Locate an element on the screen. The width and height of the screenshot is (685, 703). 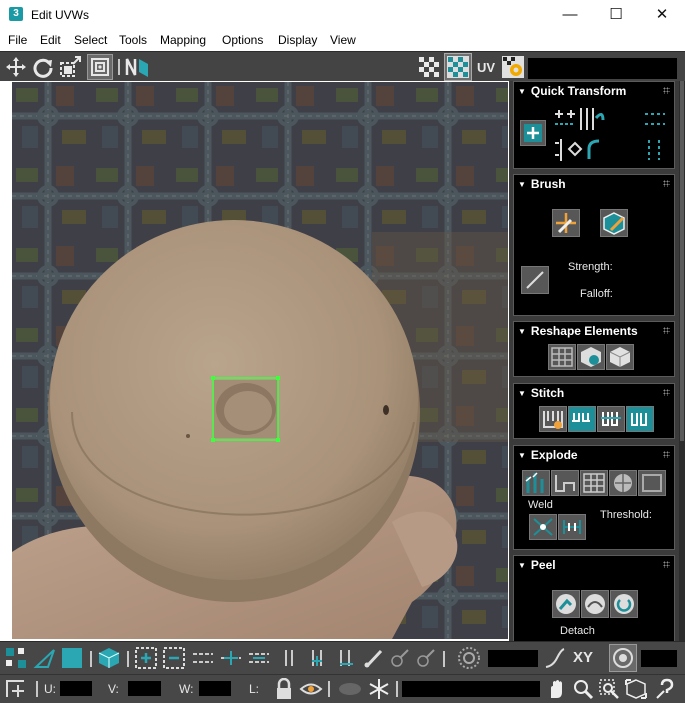
checker-icon is located at coordinates (429, 67).